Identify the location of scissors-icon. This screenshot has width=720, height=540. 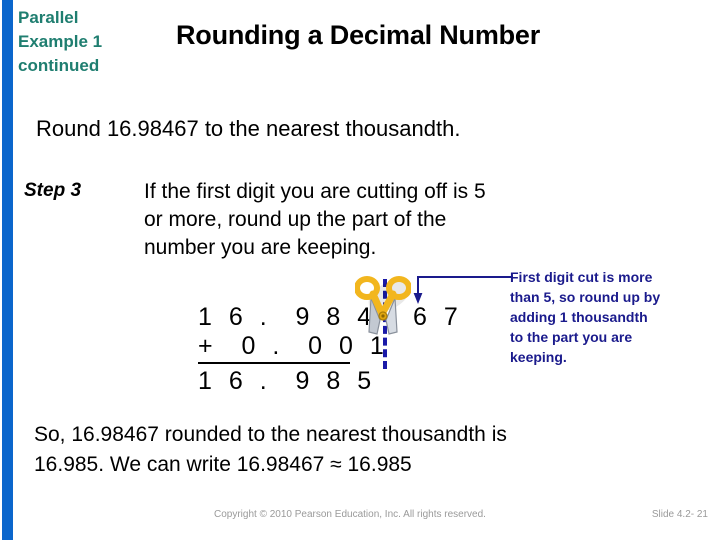
(383, 313).